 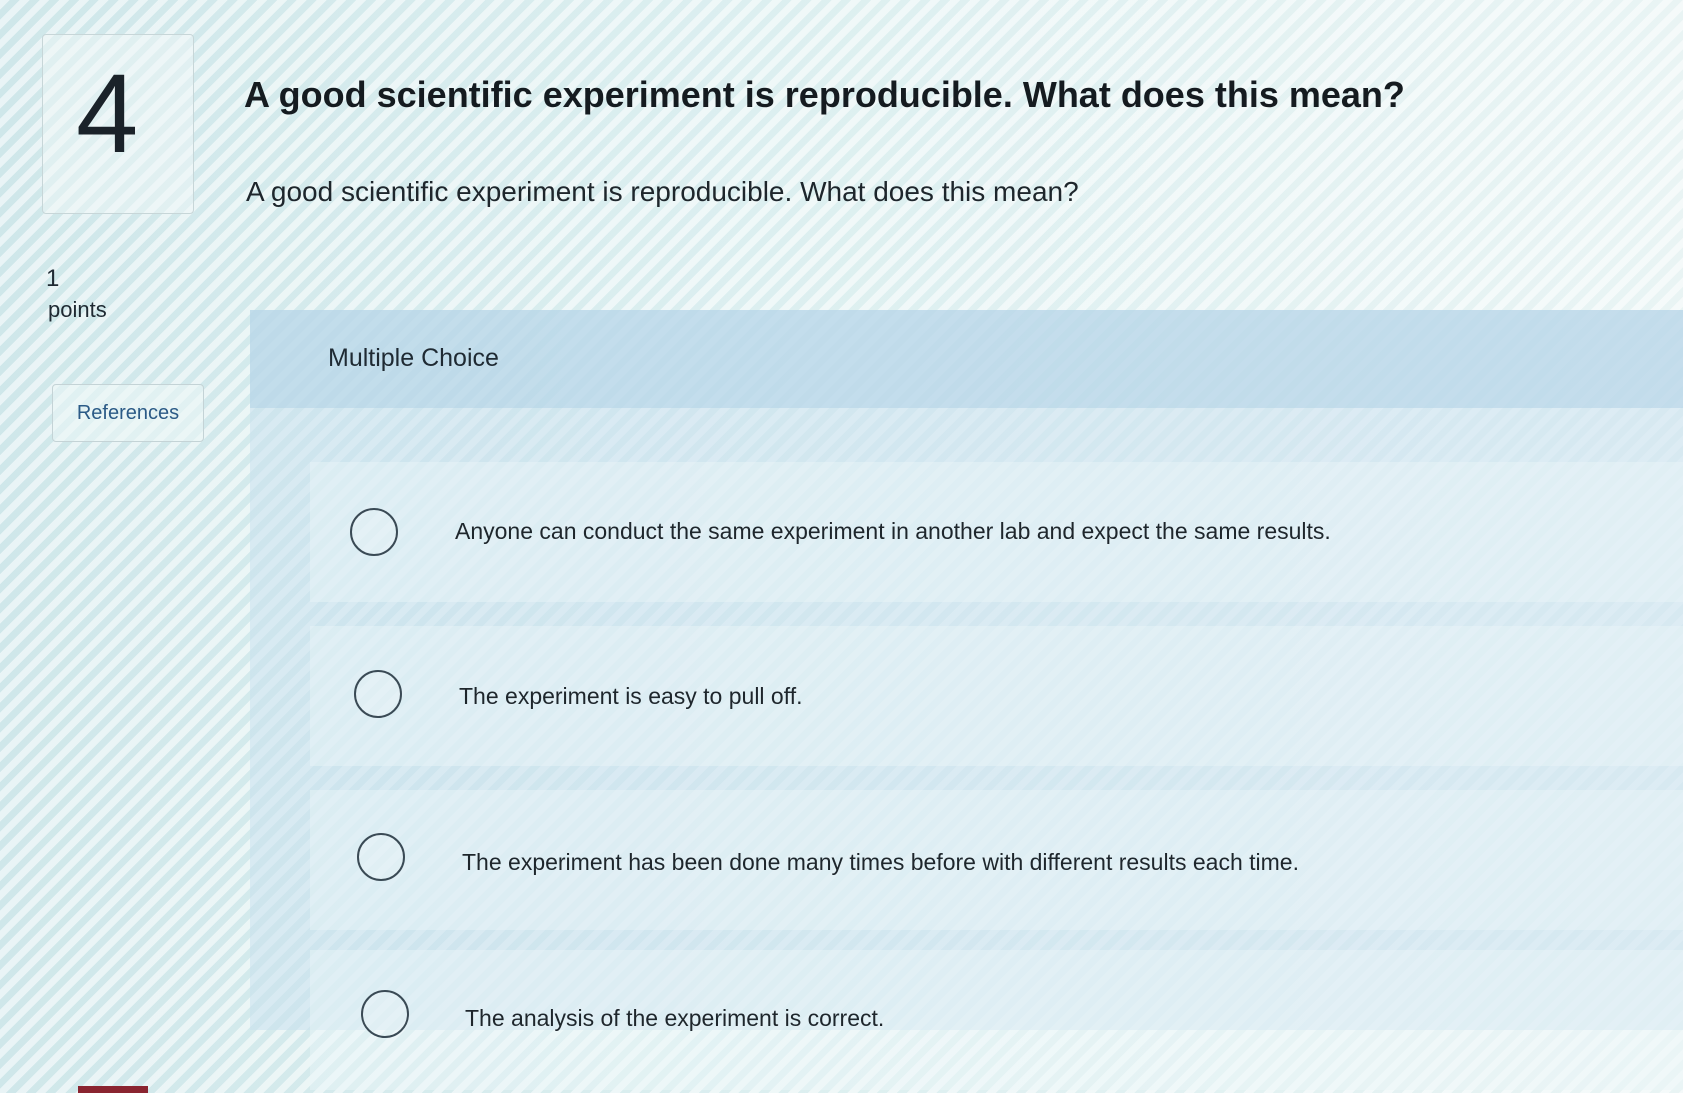 I want to click on question-type-label: Multiple Choice, so click(x=413, y=358).